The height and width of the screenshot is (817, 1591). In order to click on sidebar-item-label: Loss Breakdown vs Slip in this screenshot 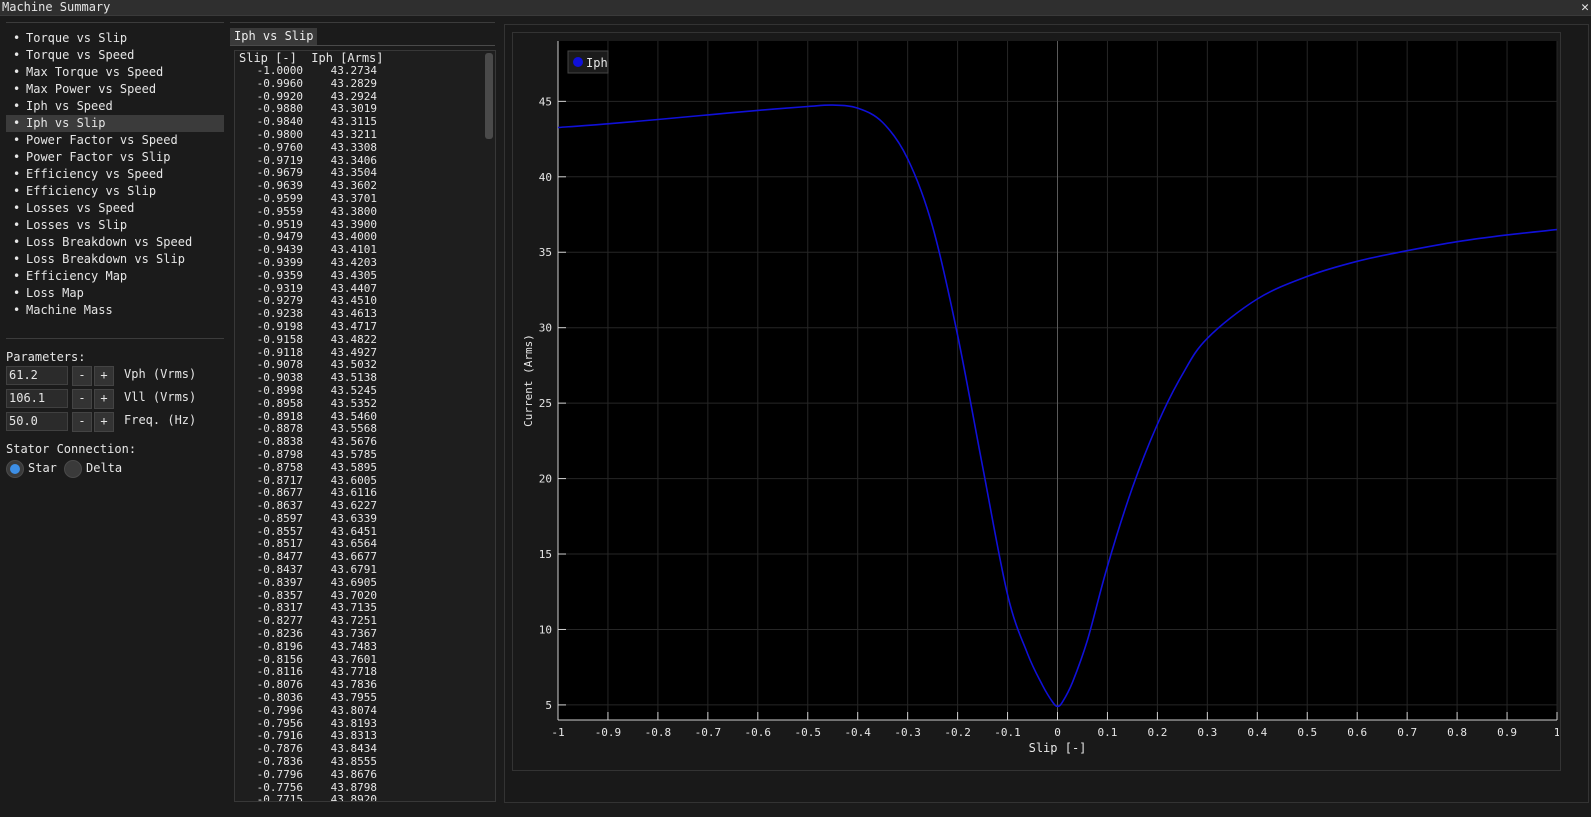, I will do `click(105, 259)`.